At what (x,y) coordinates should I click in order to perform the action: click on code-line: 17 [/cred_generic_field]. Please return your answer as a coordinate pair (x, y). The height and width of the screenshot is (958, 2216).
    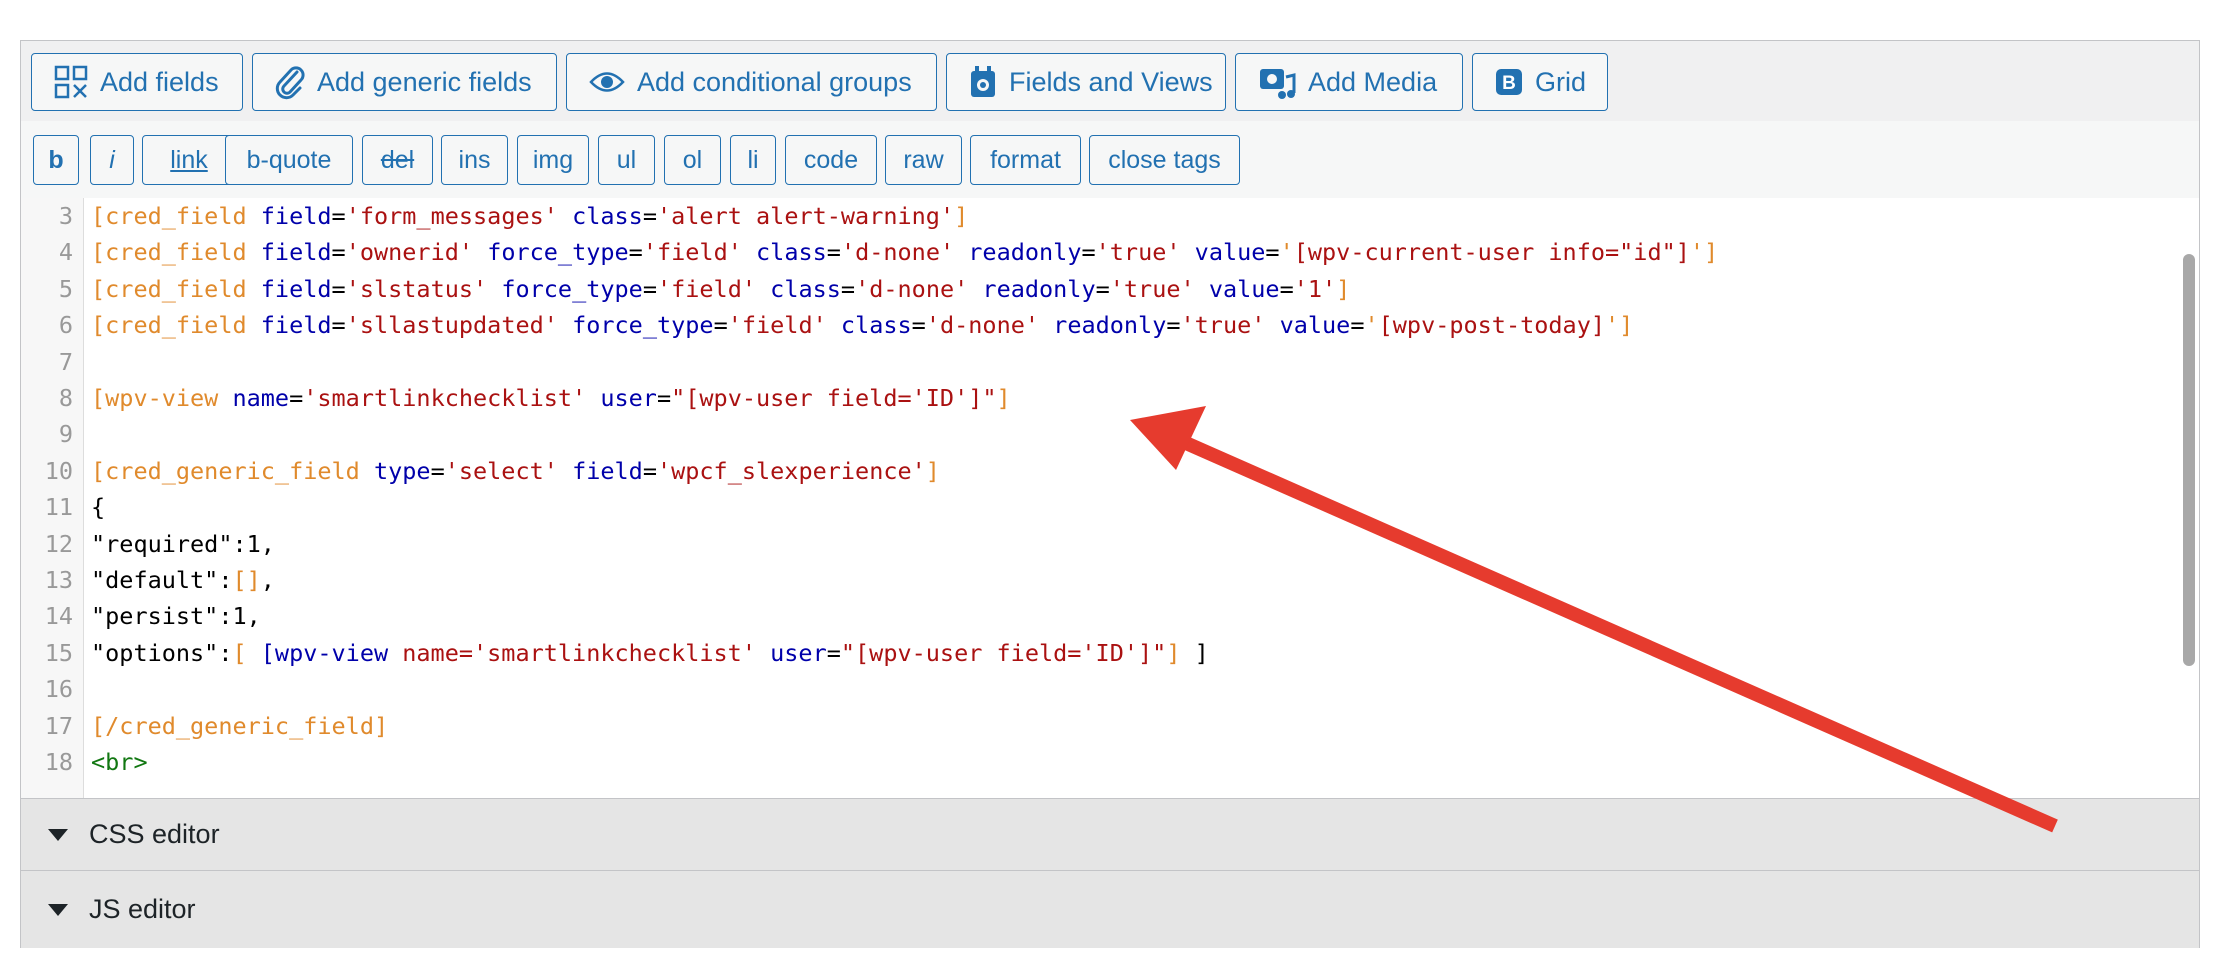
    Looking at the image, I should click on (1110, 726).